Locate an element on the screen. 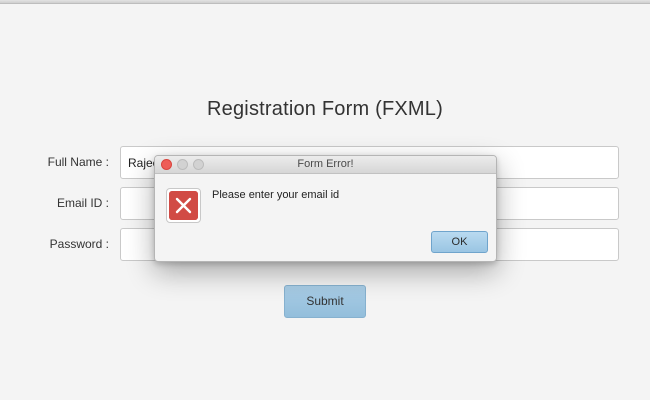  dialog-title: Form Error! is located at coordinates (325, 164).